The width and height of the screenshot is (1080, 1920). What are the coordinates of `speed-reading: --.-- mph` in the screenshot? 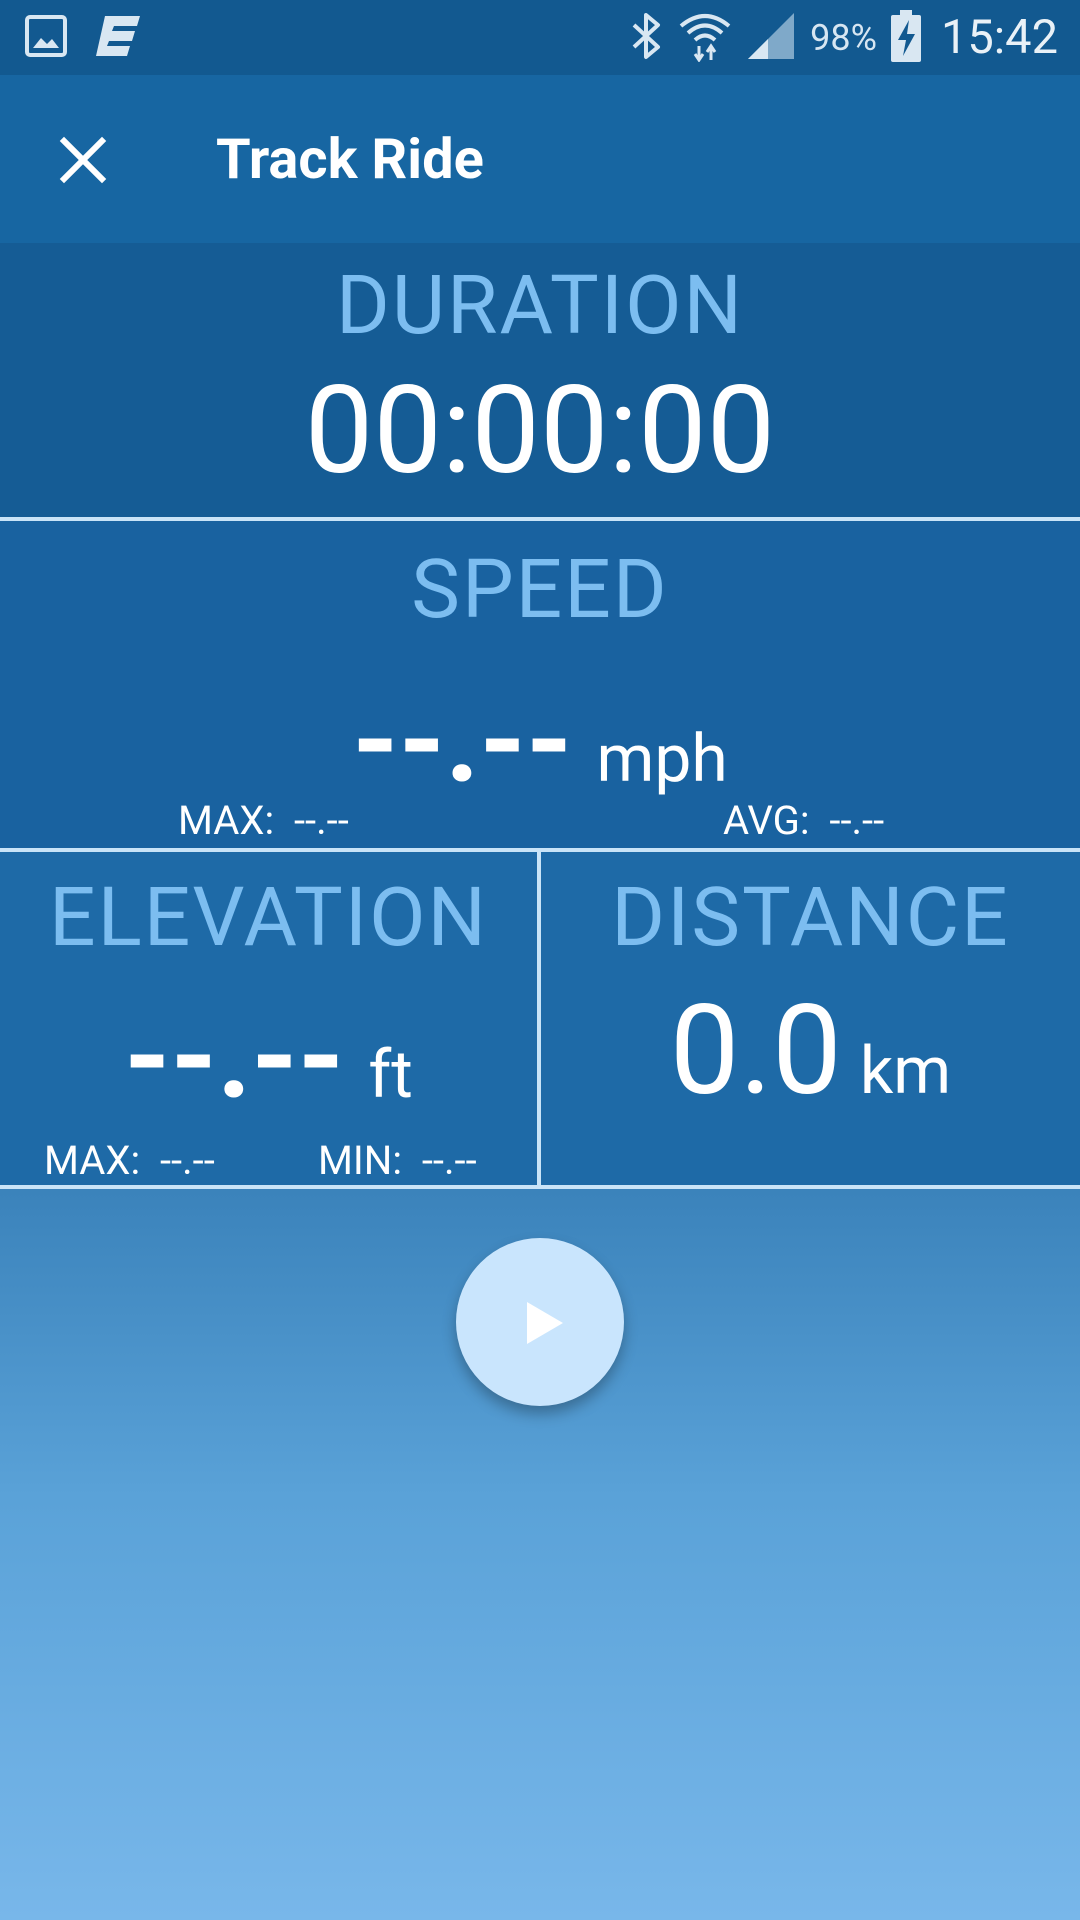 It's located at (540, 758).